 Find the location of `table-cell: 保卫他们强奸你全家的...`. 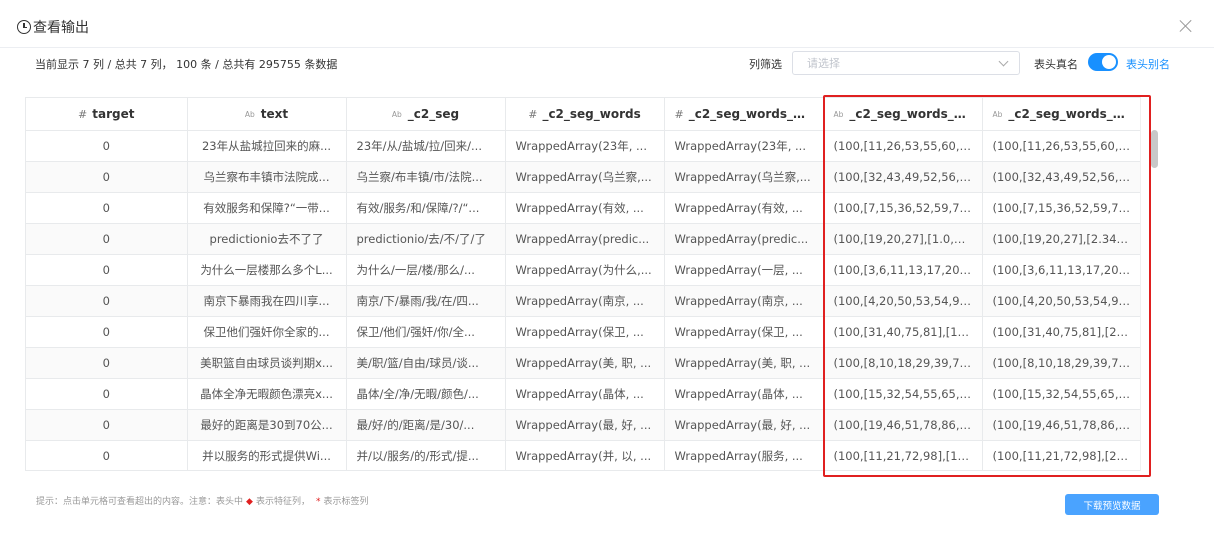

table-cell: 保卫他们强奸你全家的... is located at coordinates (267, 332).